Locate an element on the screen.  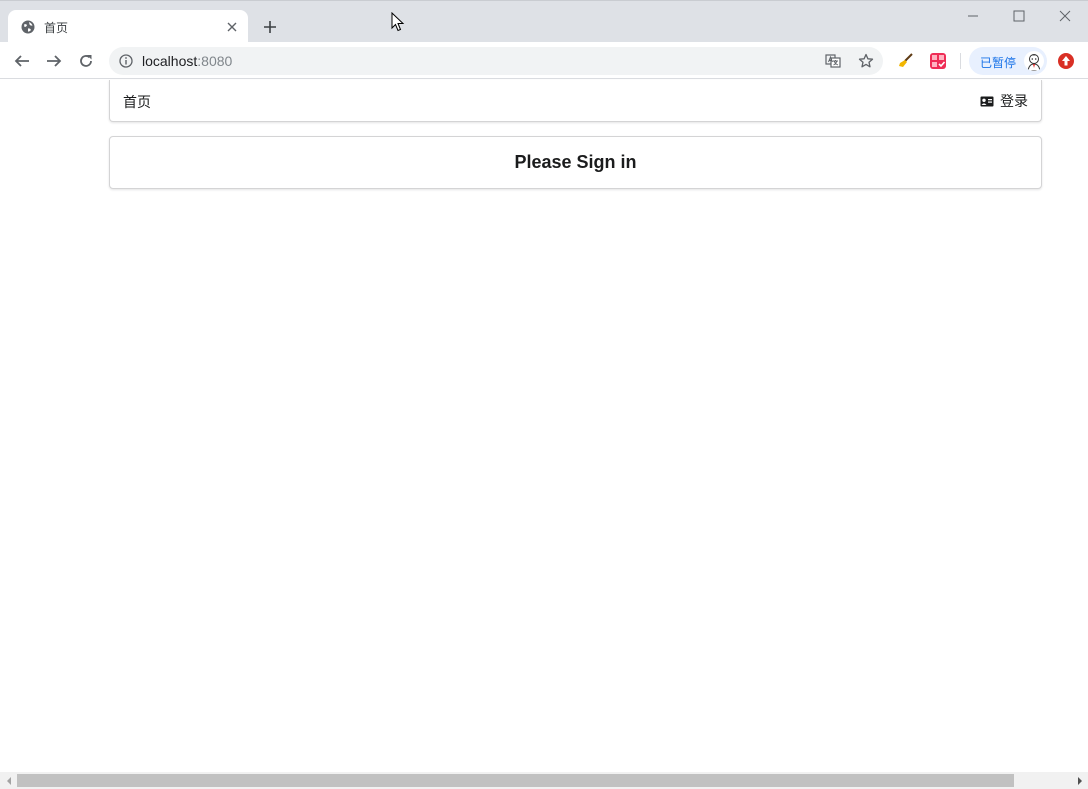
todo-extension-icon is located at coordinates (938, 61).